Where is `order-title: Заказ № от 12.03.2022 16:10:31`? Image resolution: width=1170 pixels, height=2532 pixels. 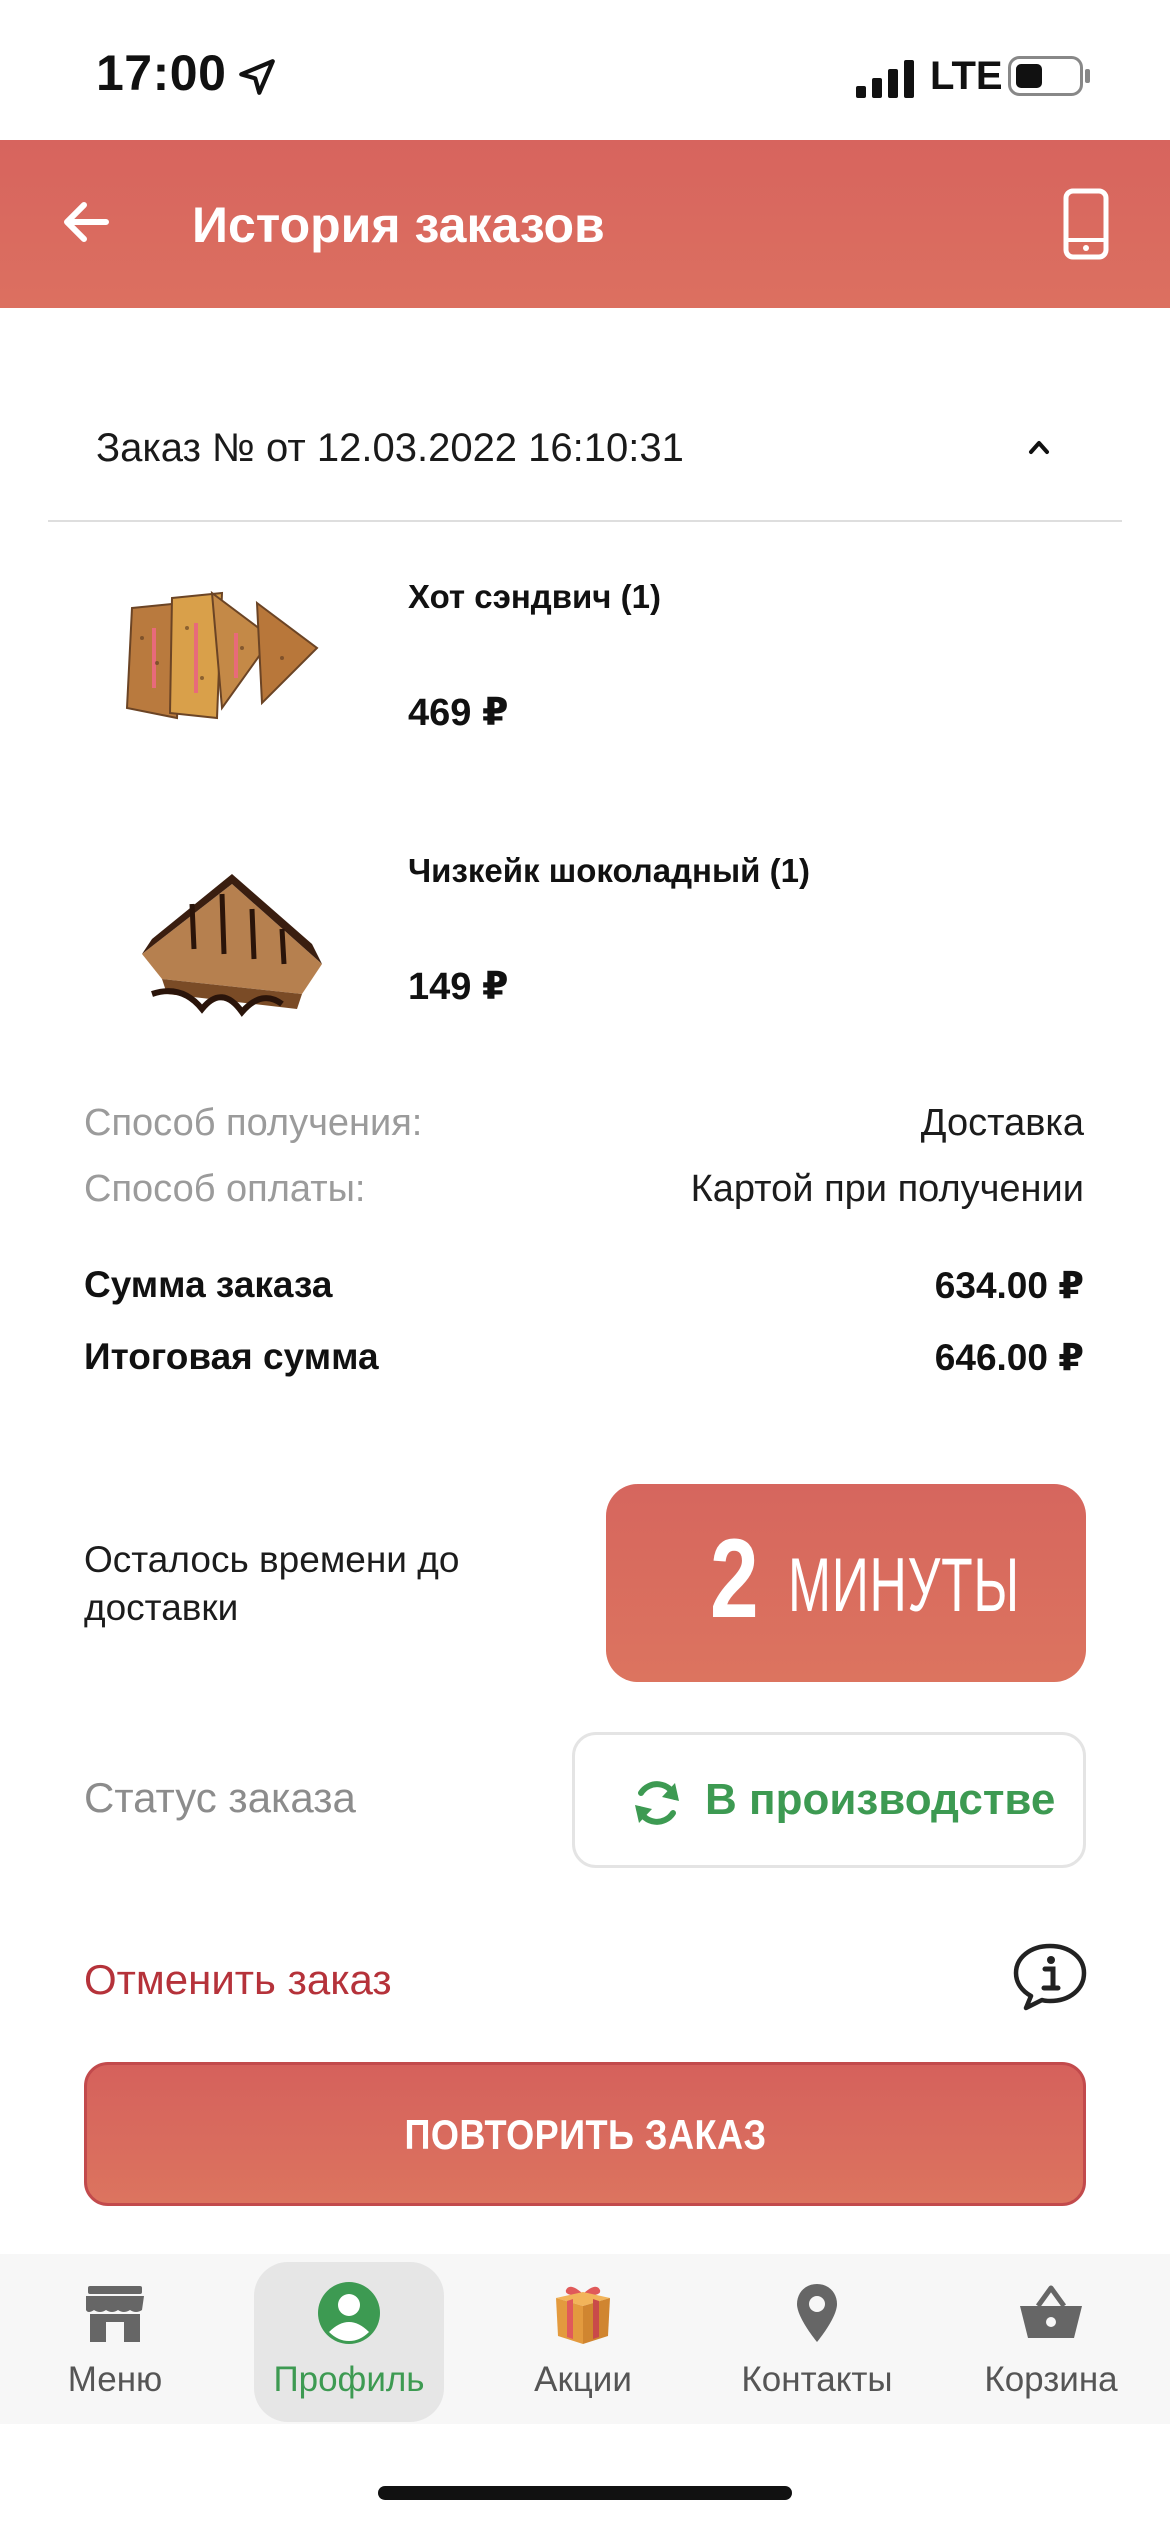 order-title: Заказ № от 12.03.2022 16:10:31 is located at coordinates (390, 448).